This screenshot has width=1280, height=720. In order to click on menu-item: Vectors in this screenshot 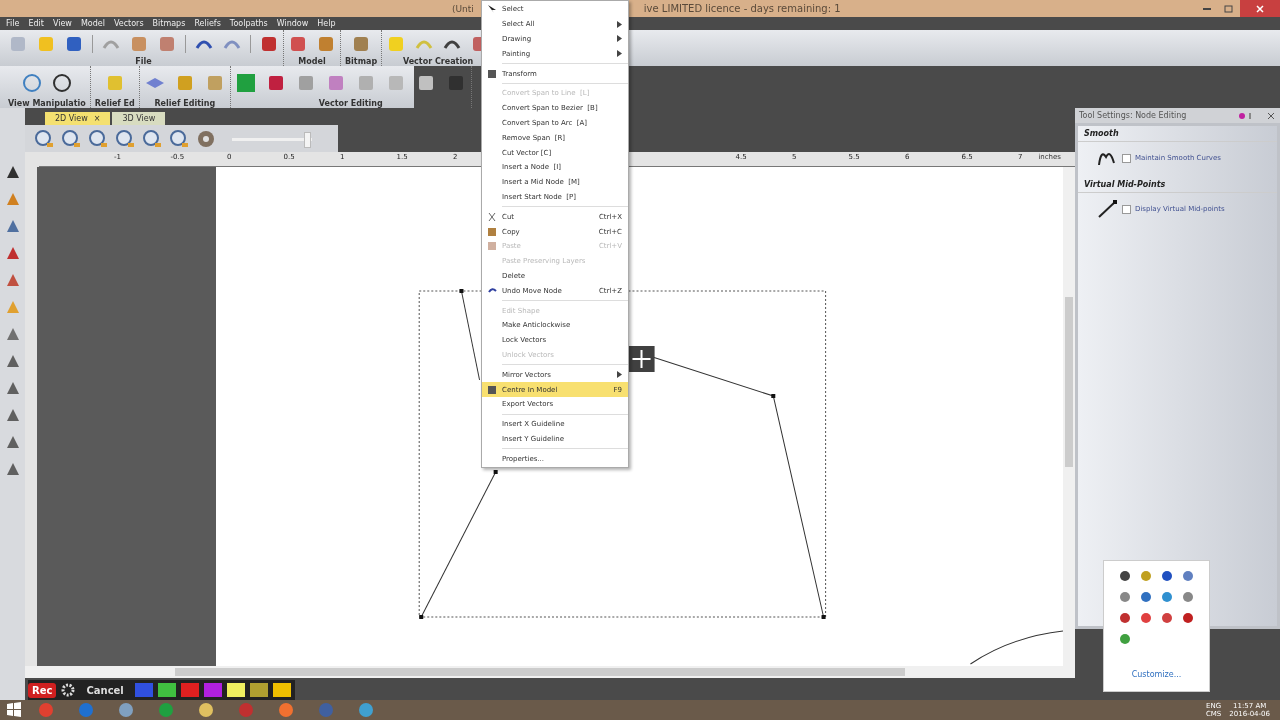, I will do `click(128, 23)`.